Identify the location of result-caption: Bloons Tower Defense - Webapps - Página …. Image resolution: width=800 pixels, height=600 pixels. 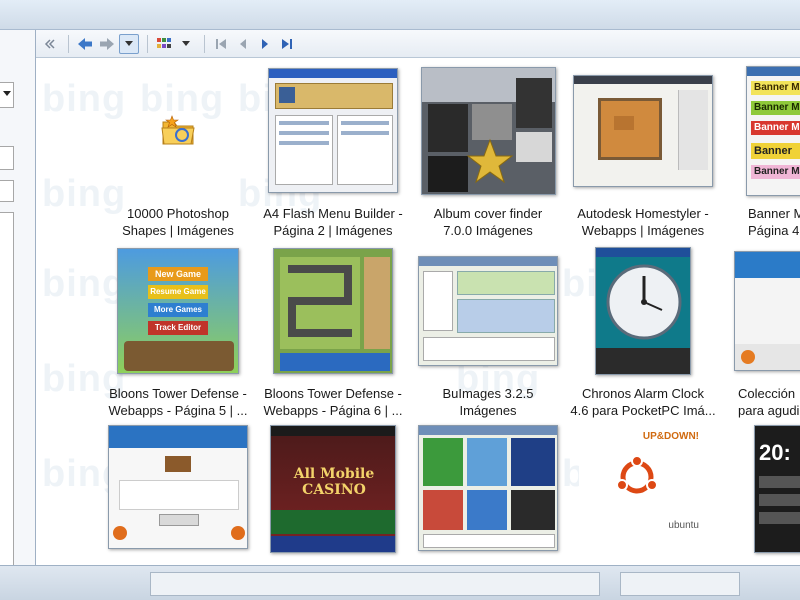
(178, 402).